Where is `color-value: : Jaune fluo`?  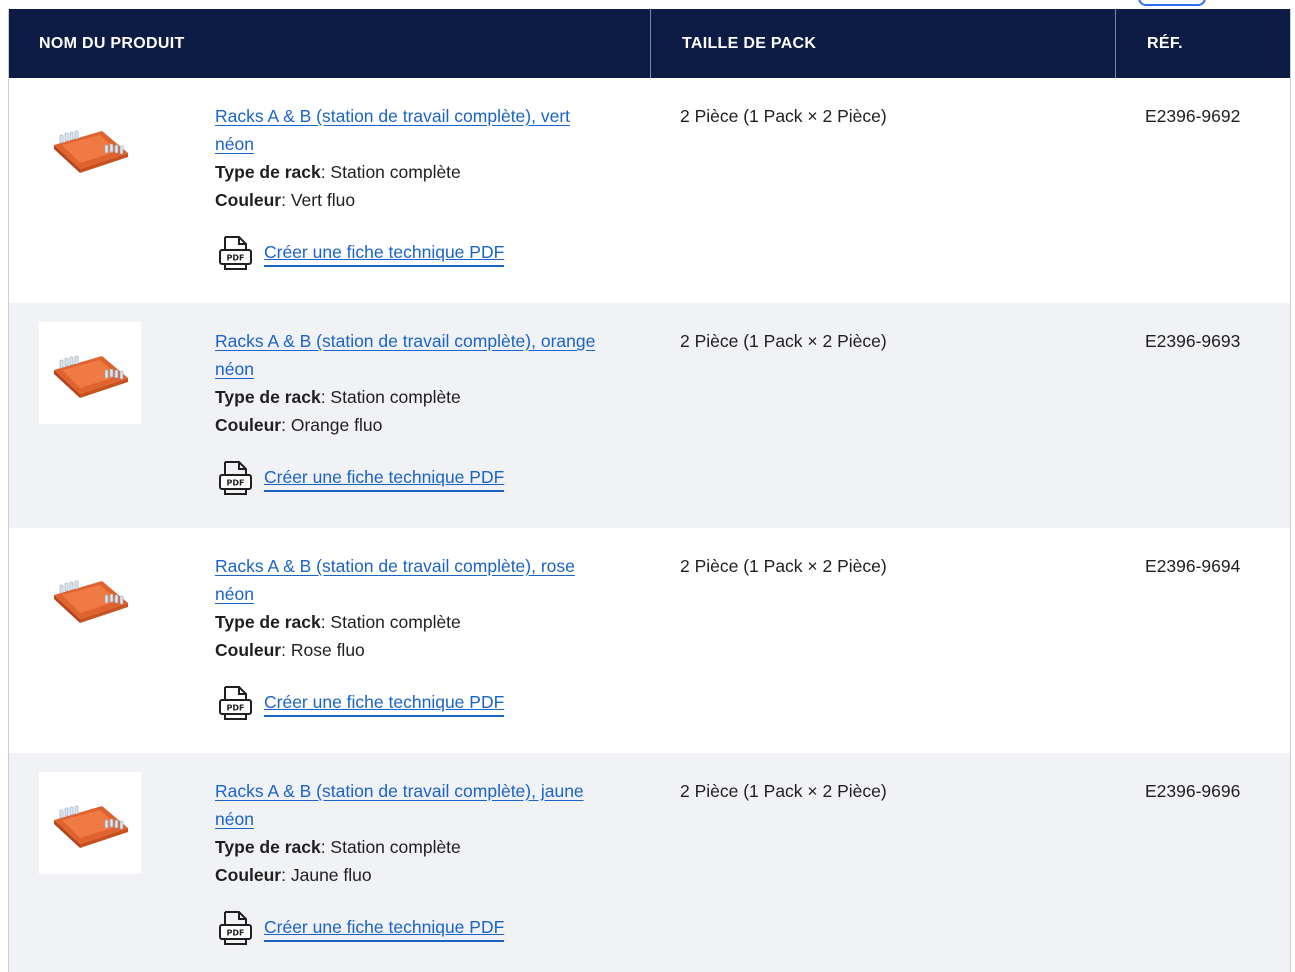
color-value: : Jaune fluo is located at coordinates (326, 875).